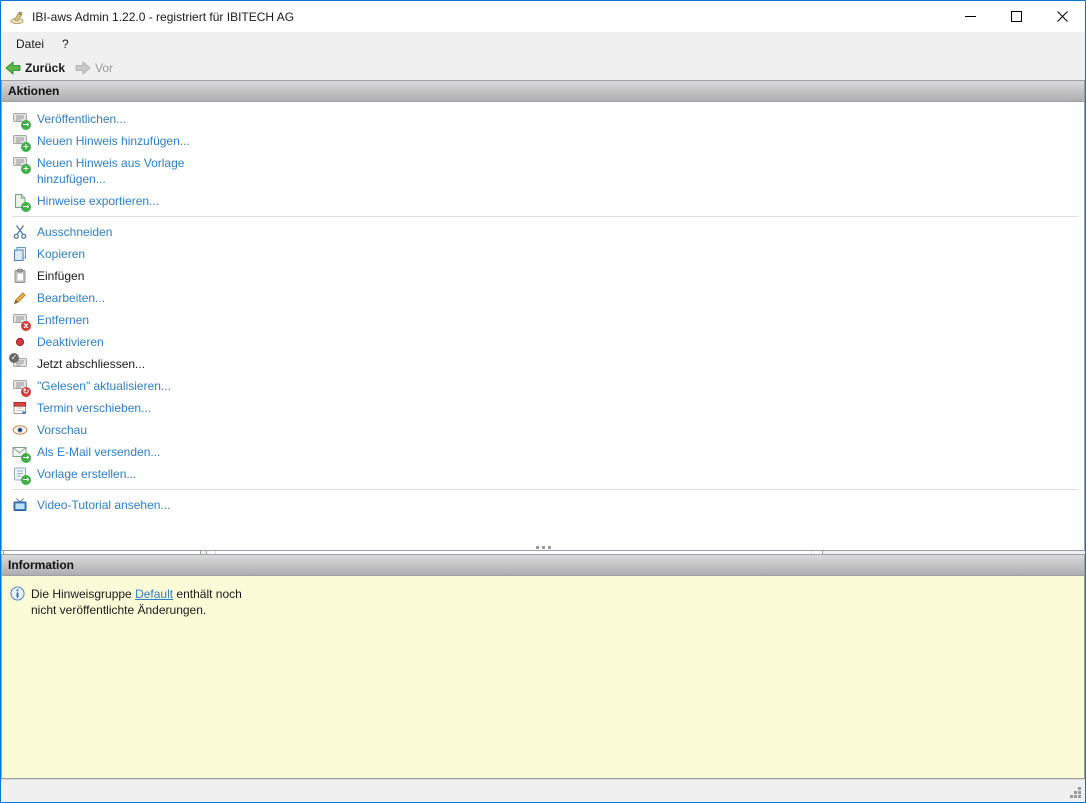 This screenshot has height=803, width=1086. I want to click on maximize-button, so click(1016, 16).